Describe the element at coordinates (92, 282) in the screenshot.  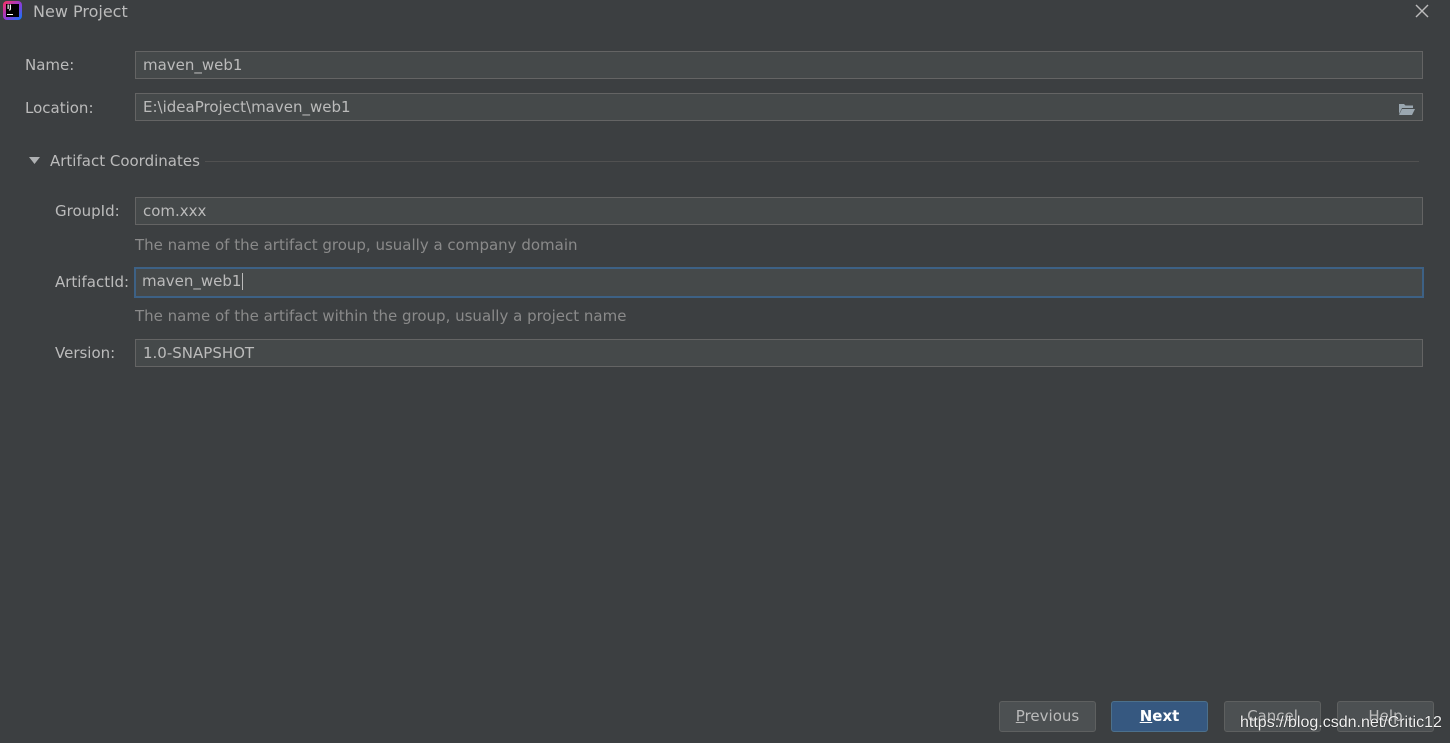
I see `artifactid-label: ArtifactId:` at that location.